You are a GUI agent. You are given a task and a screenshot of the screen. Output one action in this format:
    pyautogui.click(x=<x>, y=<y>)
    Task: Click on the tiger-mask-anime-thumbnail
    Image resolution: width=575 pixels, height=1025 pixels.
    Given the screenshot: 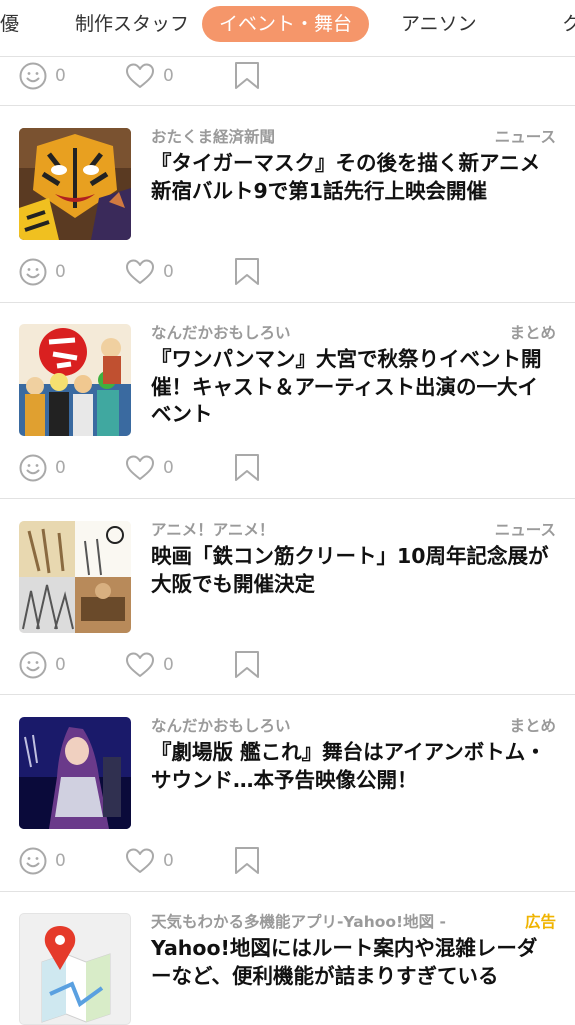 What is the action you would take?
    pyautogui.click(x=75, y=184)
    